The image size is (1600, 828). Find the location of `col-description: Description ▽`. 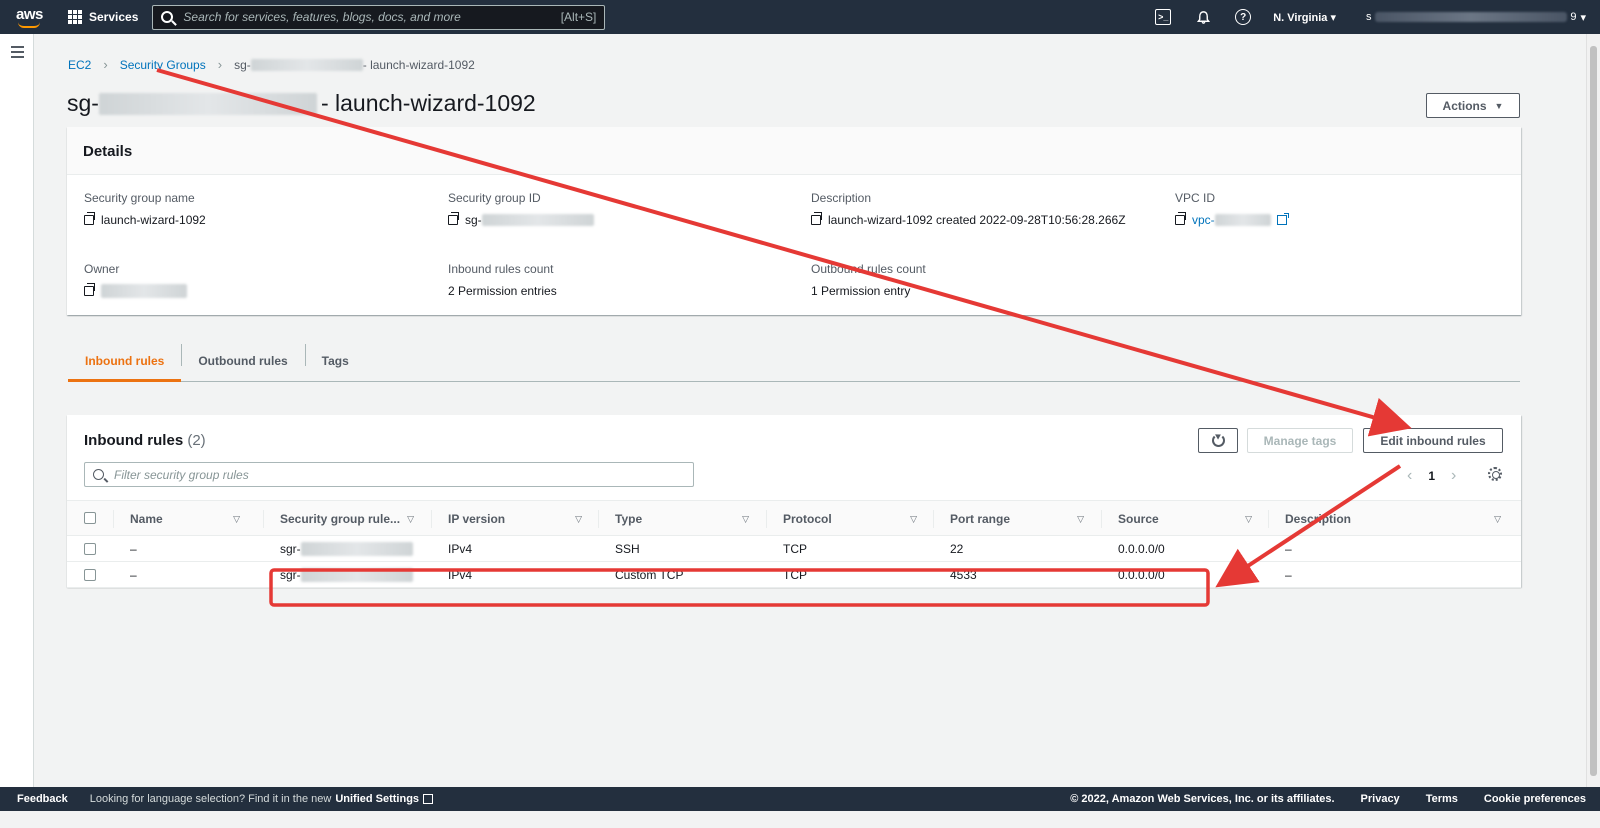

col-description: Description ▽ is located at coordinates (1388, 519).